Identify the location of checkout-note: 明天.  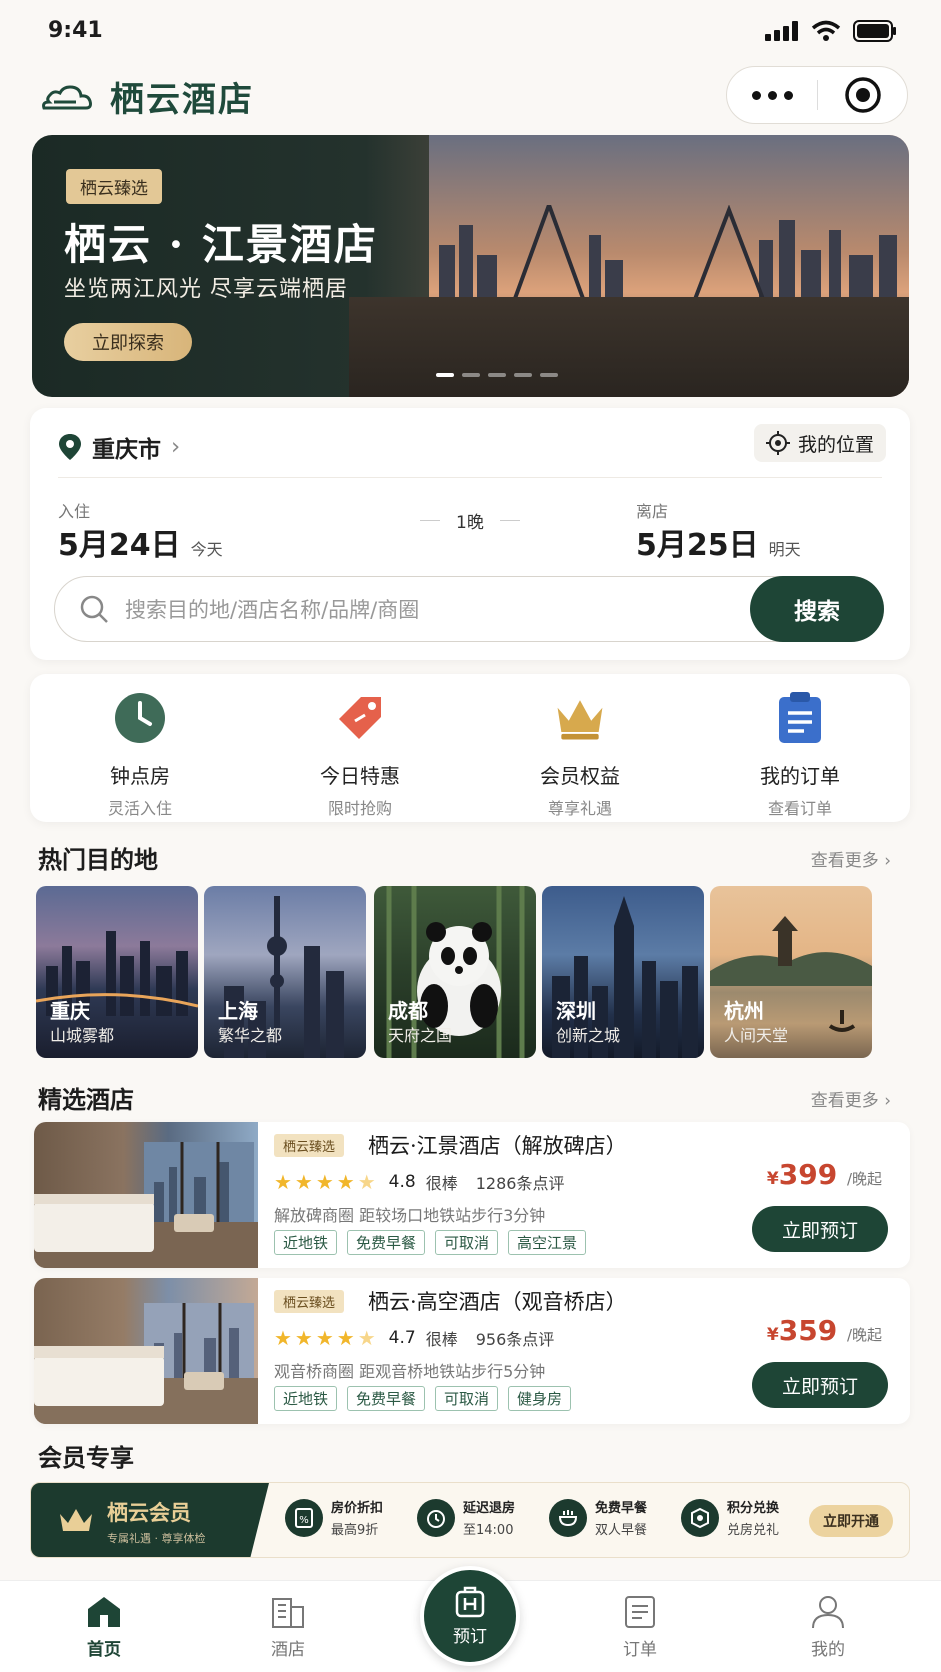
(784, 549).